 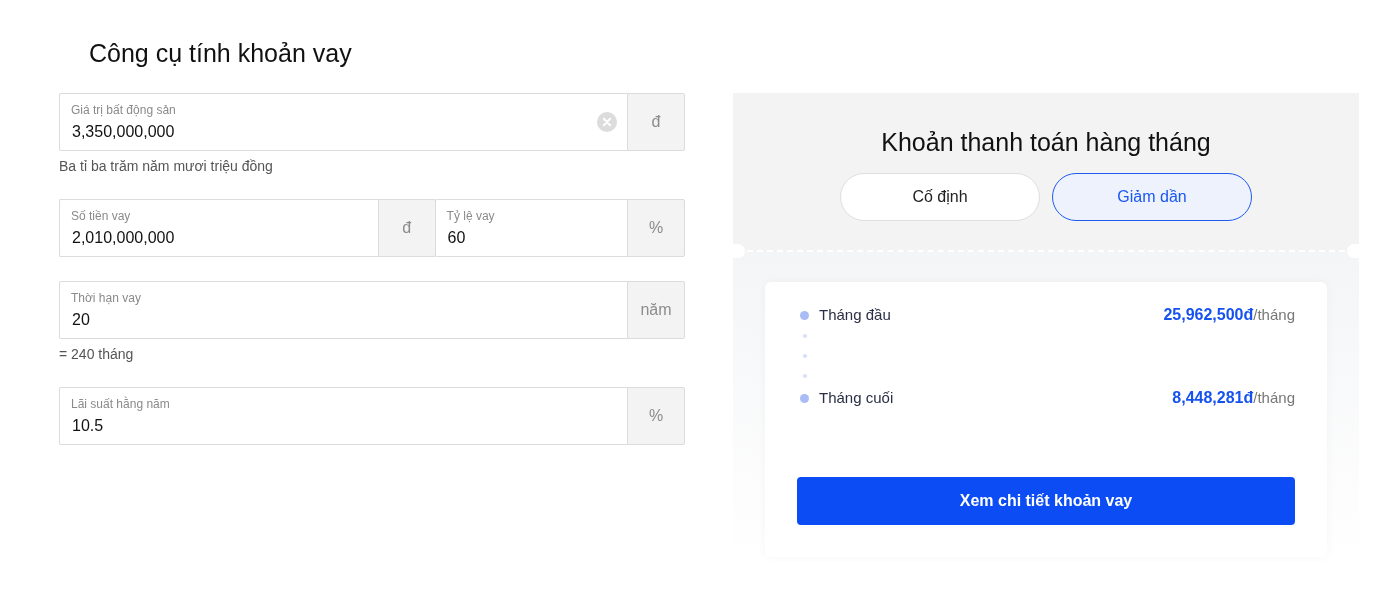 What do you see at coordinates (343, 310) in the screenshot?
I see `input-field: Thời hạn vay 20` at bounding box center [343, 310].